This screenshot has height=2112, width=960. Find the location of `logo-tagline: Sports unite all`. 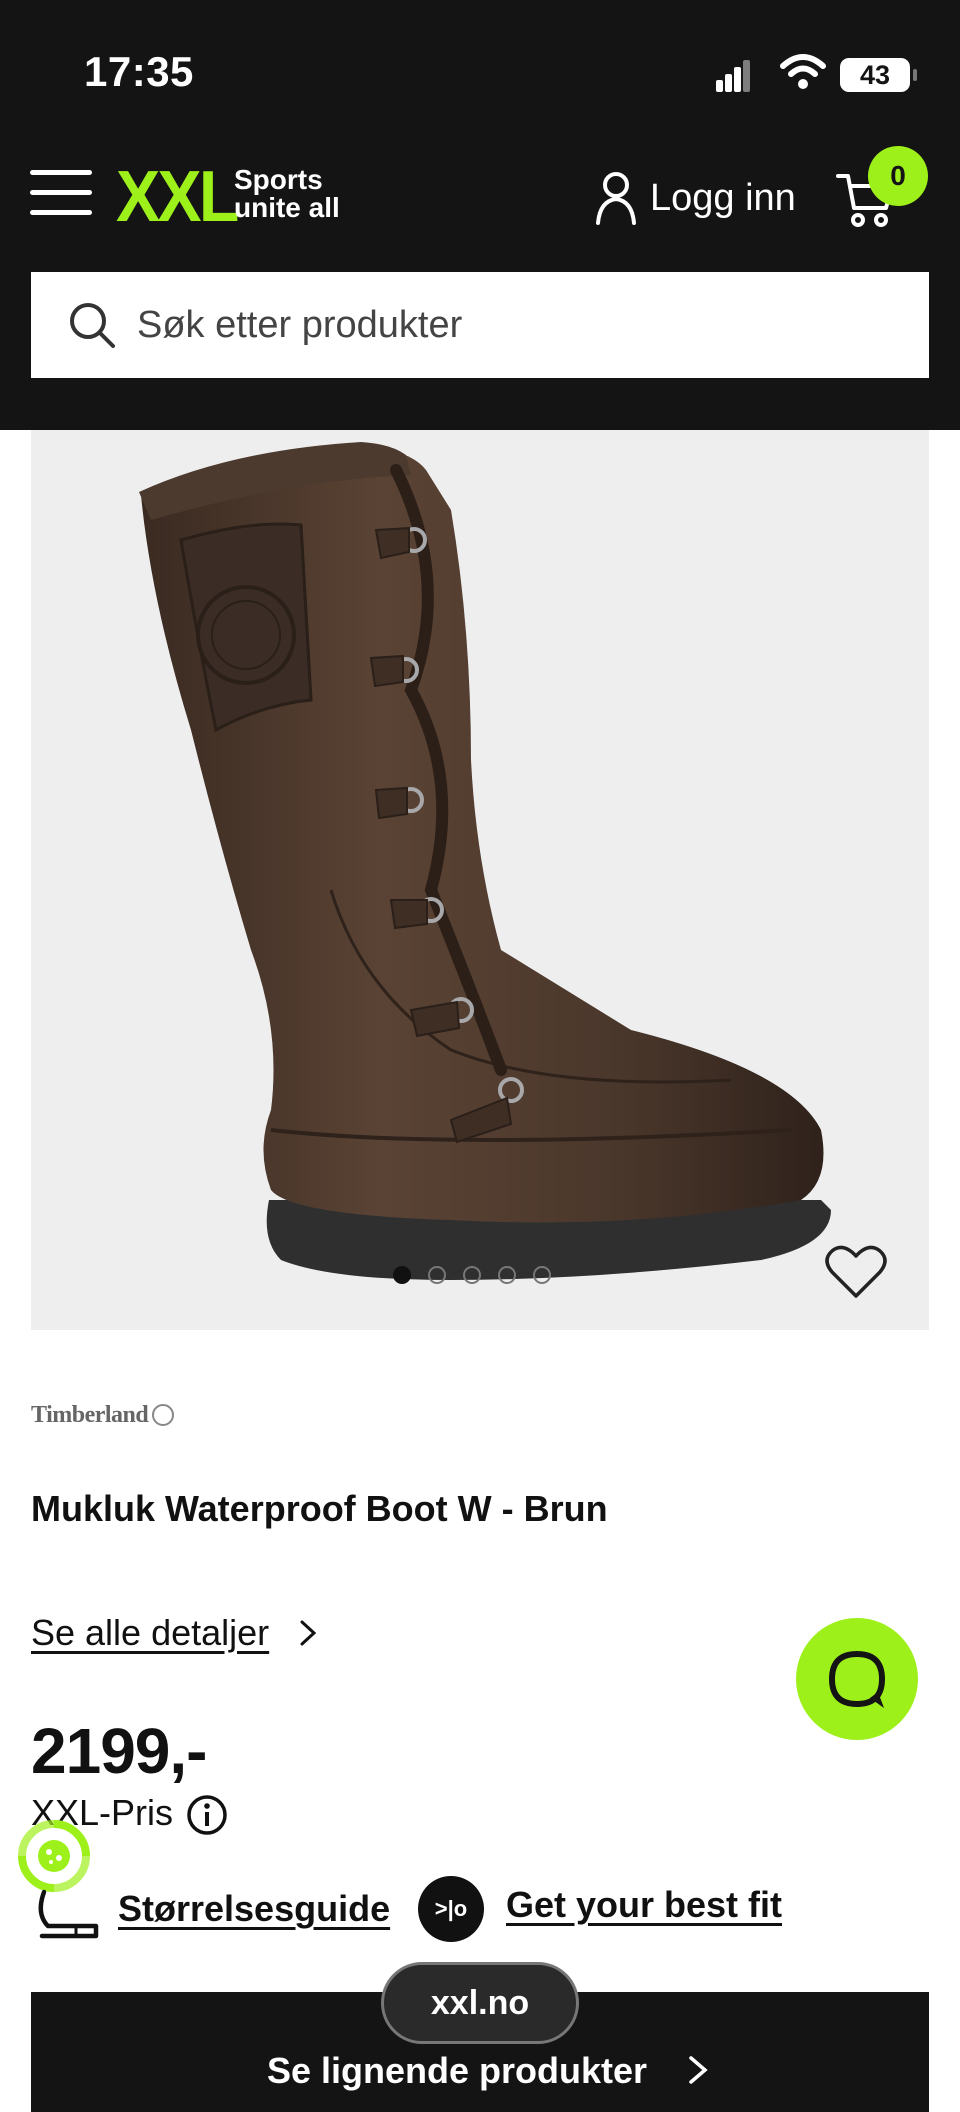

logo-tagline: Sports unite all is located at coordinates (287, 193).